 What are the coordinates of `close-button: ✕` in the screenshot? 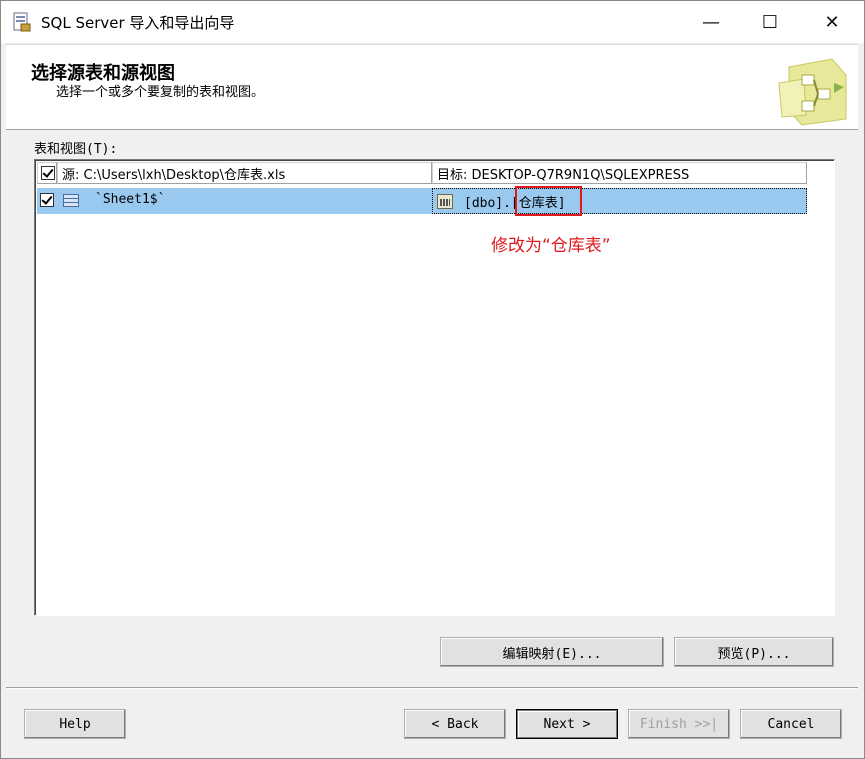 It's located at (832, 22).